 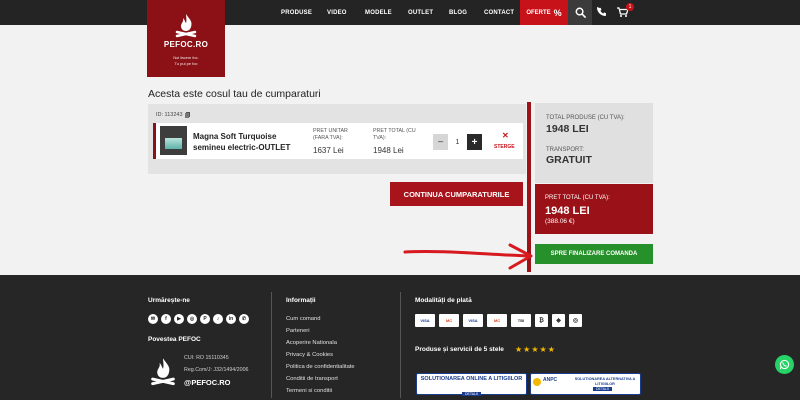 I want to click on total-price-value: 1948 Lei, so click(x=388, y=150).